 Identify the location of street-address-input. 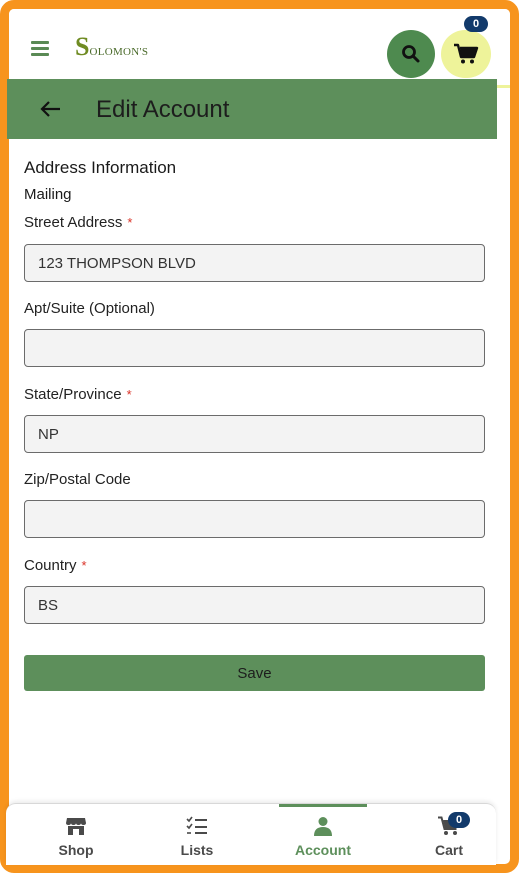
(254, 263).